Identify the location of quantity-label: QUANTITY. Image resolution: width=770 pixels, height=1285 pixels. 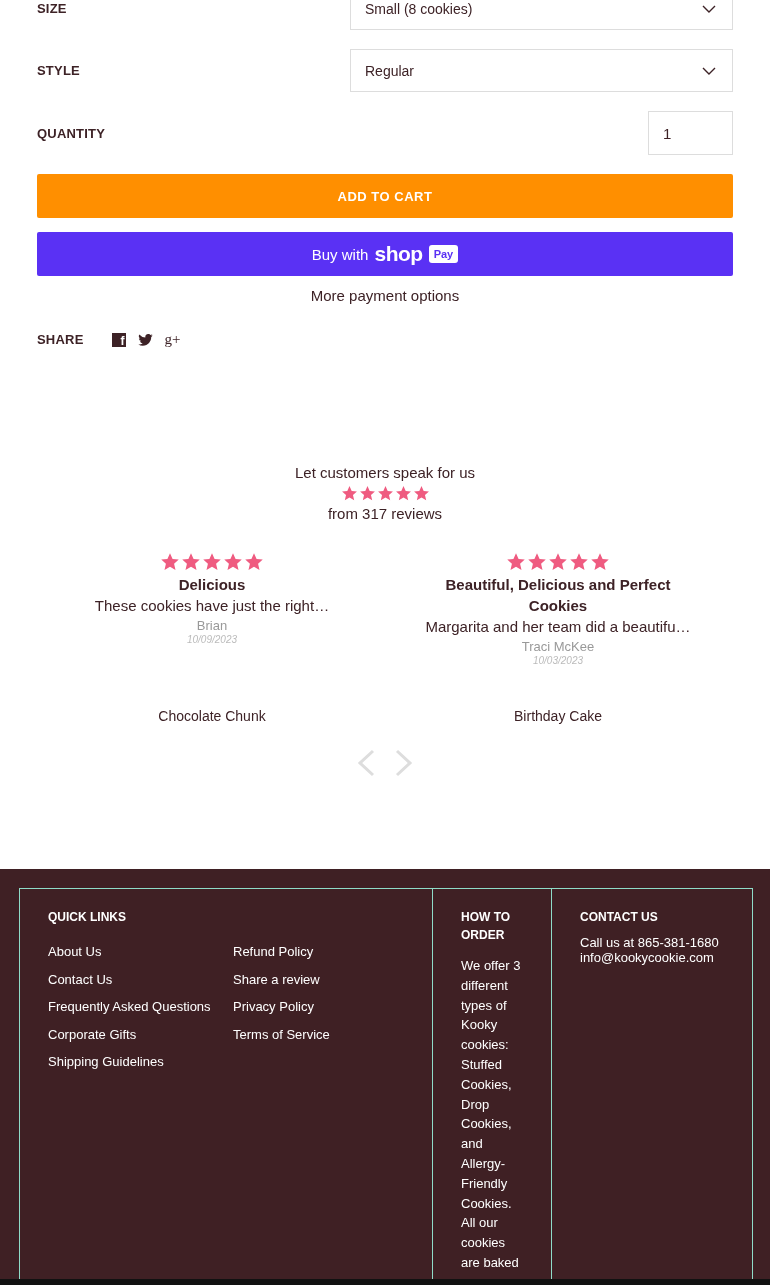
(71, 133).